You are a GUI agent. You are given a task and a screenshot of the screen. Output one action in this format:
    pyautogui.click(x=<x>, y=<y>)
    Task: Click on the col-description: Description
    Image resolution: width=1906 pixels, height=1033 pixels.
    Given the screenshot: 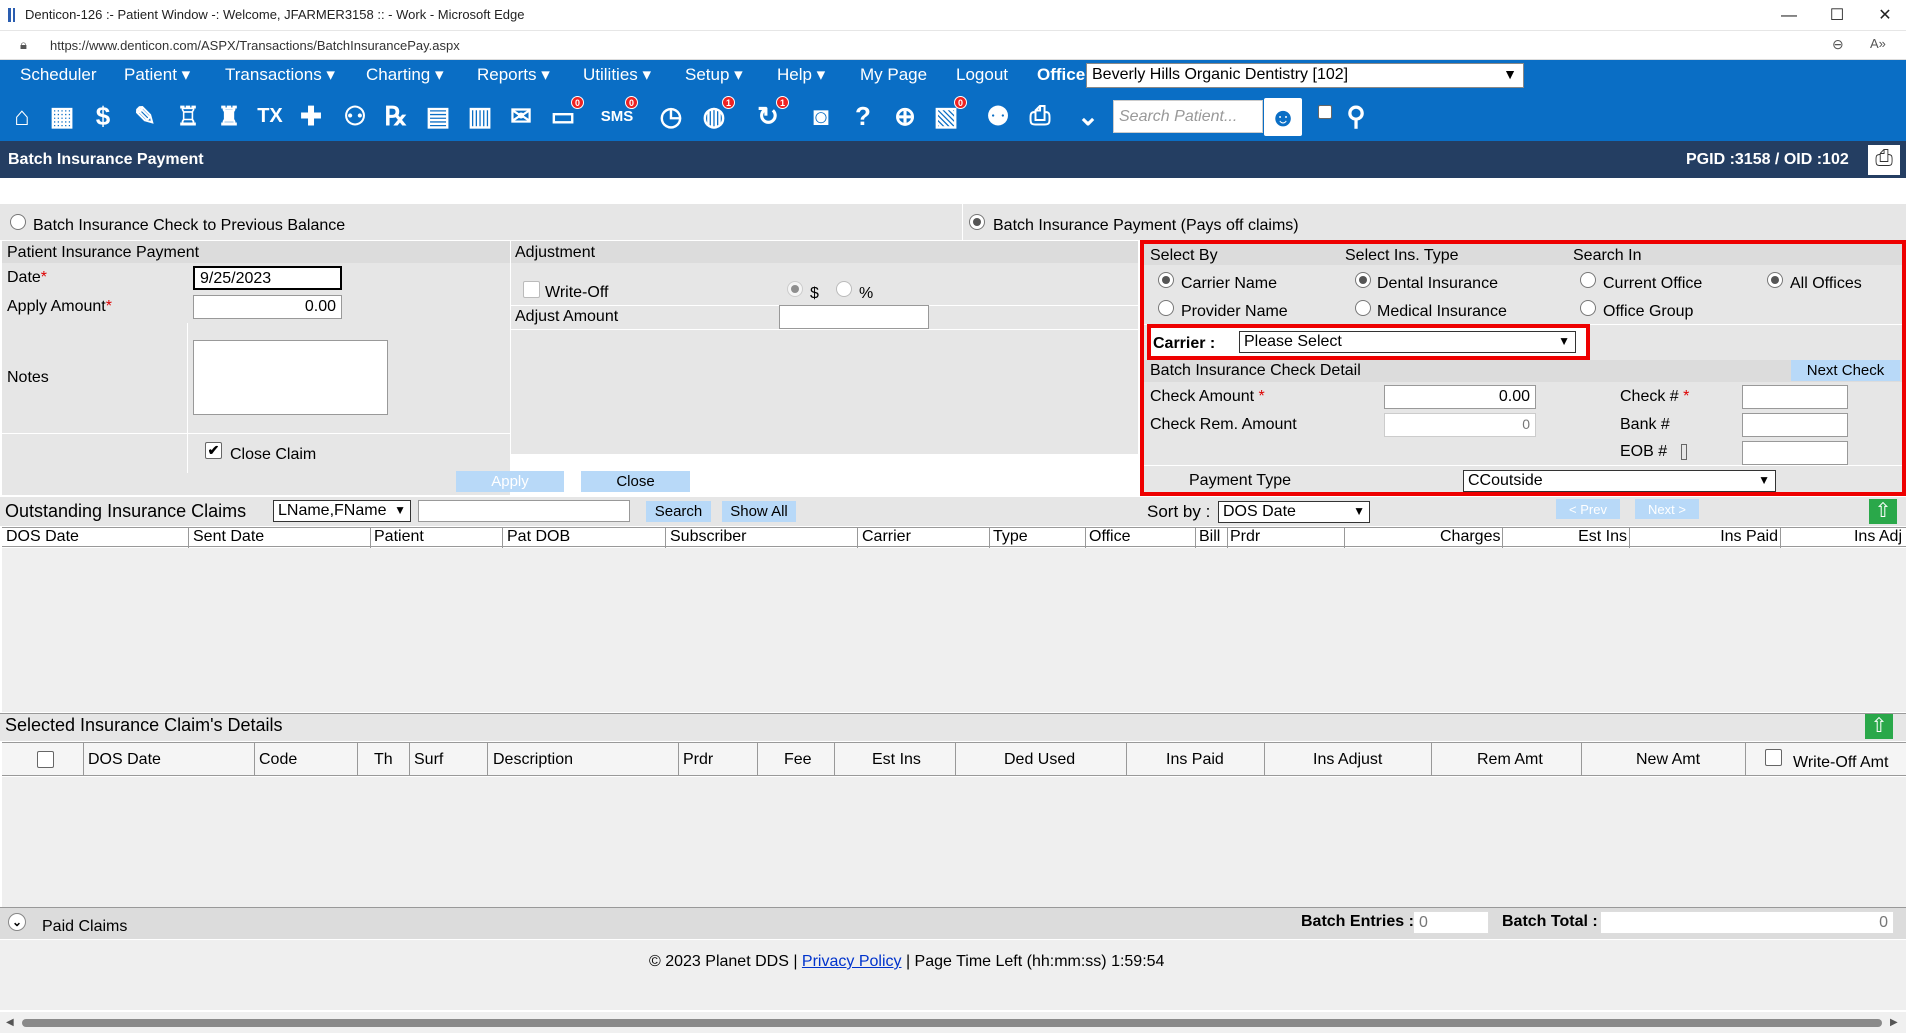 What is the action you would take?
    pyautogui.click(x=533, y=760)
    